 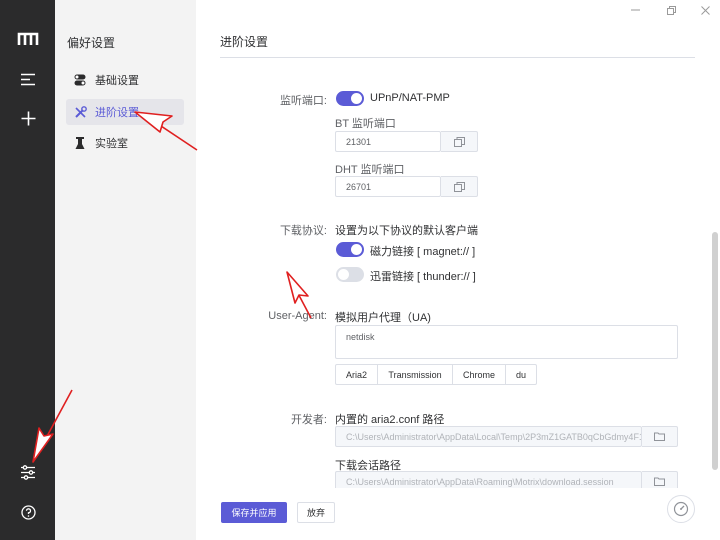 I want to click on magnet-toggle, so click(x=350, y=249).